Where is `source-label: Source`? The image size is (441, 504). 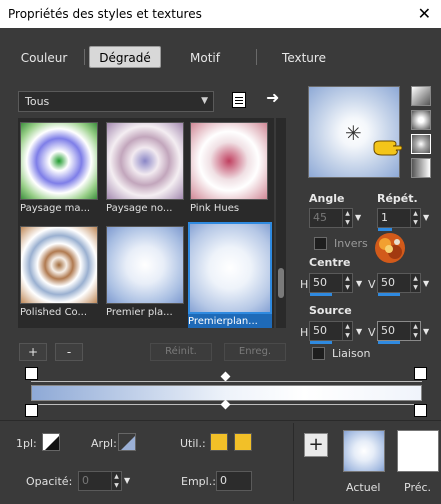
source-label: Source is located at coordinates (330, 310).